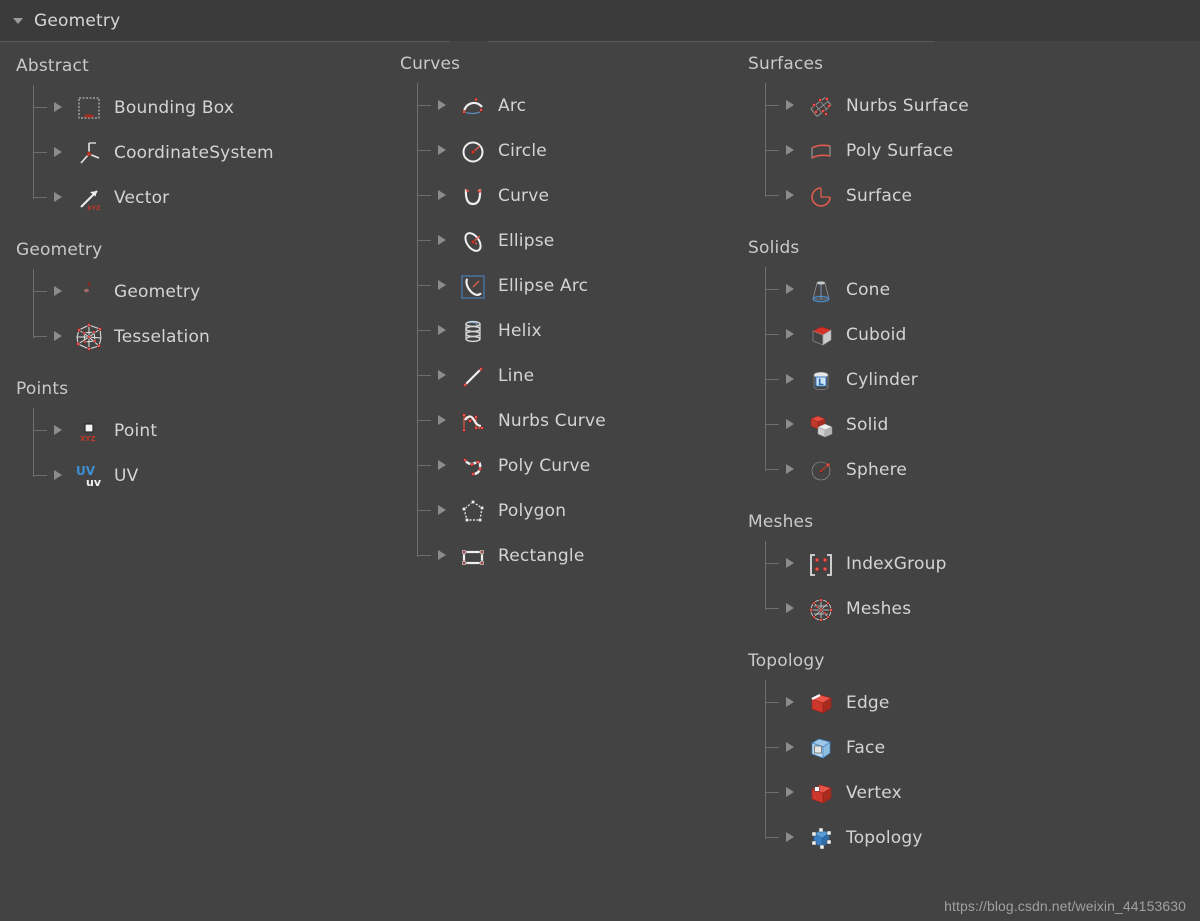 The width and height of the screenshot is (1200, 921). Describe the element at coordinates (974, 105) in the screenshot. I see `tree-item-nurbs-surface: Nurbs Surface` at that location.